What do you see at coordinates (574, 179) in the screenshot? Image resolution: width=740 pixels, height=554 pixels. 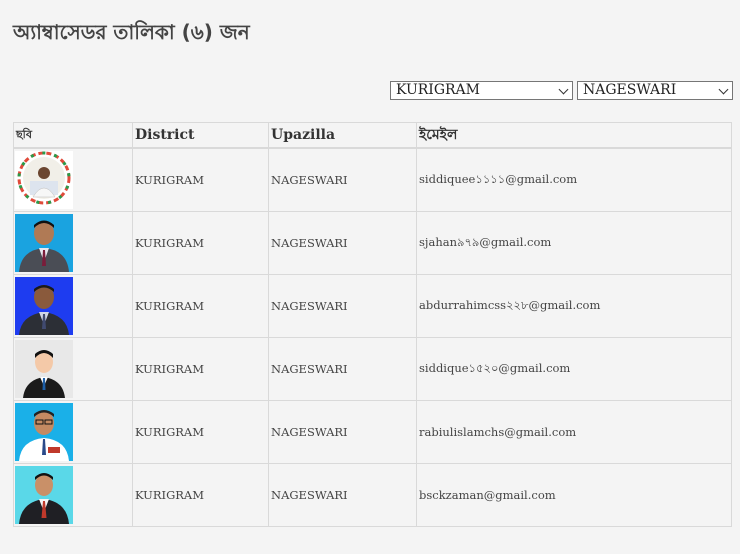 I see `email-cell: siddiquee১১১১@gmail.com` at bounding box center [574, 179].